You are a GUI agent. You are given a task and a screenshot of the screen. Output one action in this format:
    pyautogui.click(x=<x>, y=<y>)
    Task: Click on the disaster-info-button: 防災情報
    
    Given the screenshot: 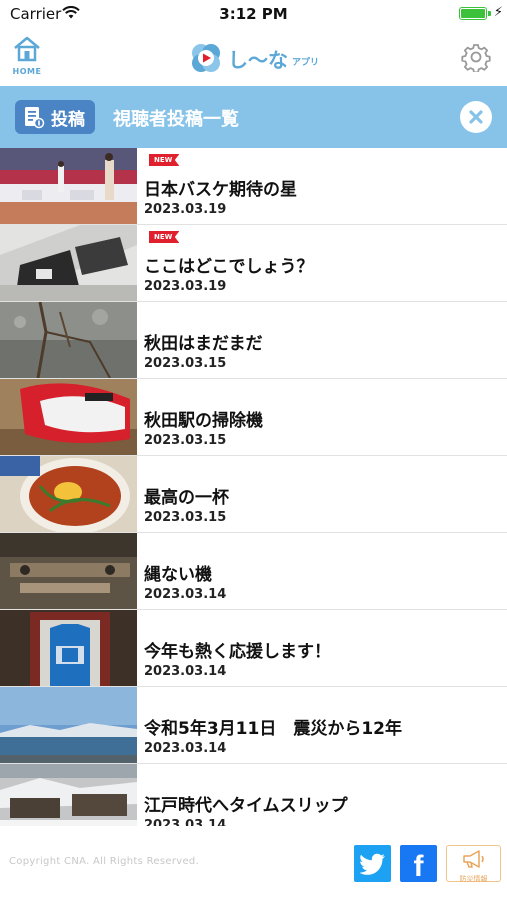 What is the action you would take?
    pyautogui.click(x=473, y=864)
    